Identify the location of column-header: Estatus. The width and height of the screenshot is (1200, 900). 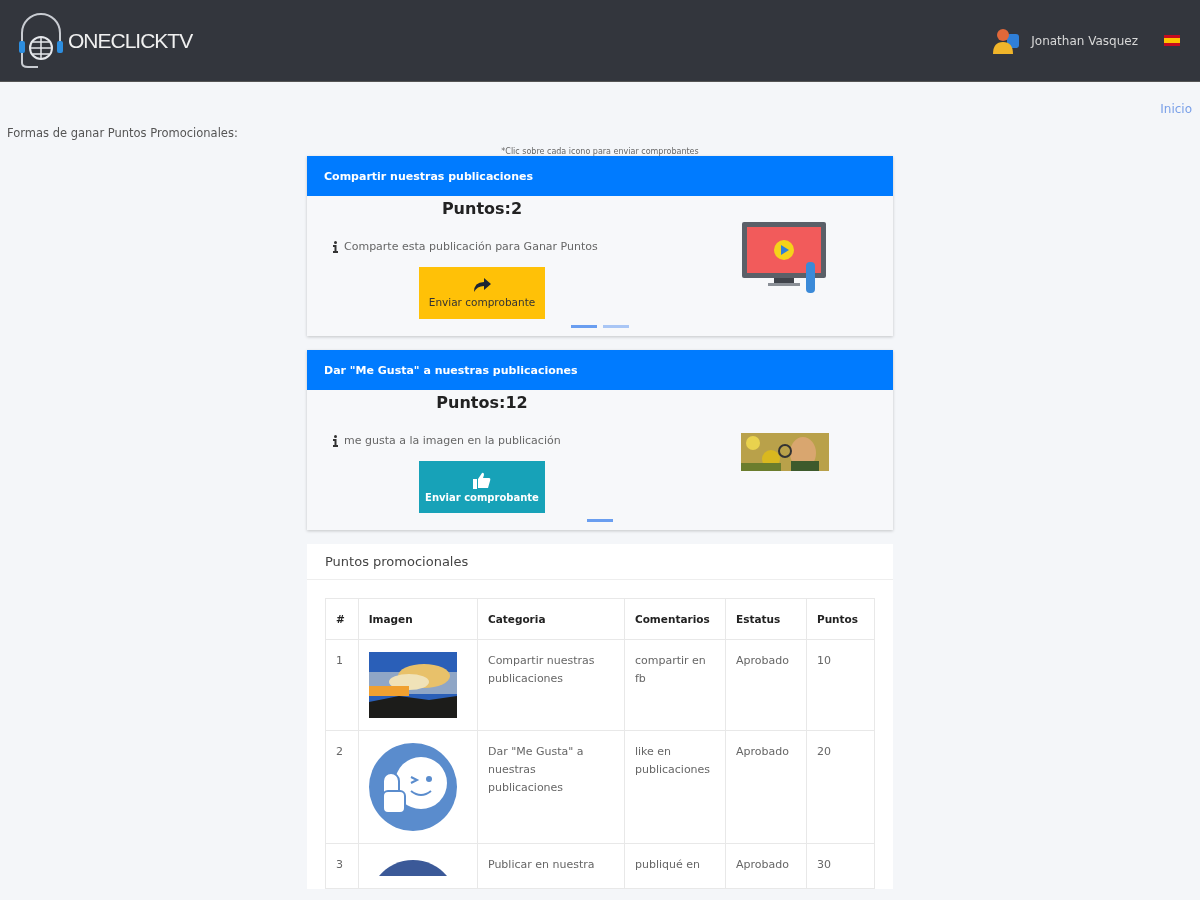
(766, 619).